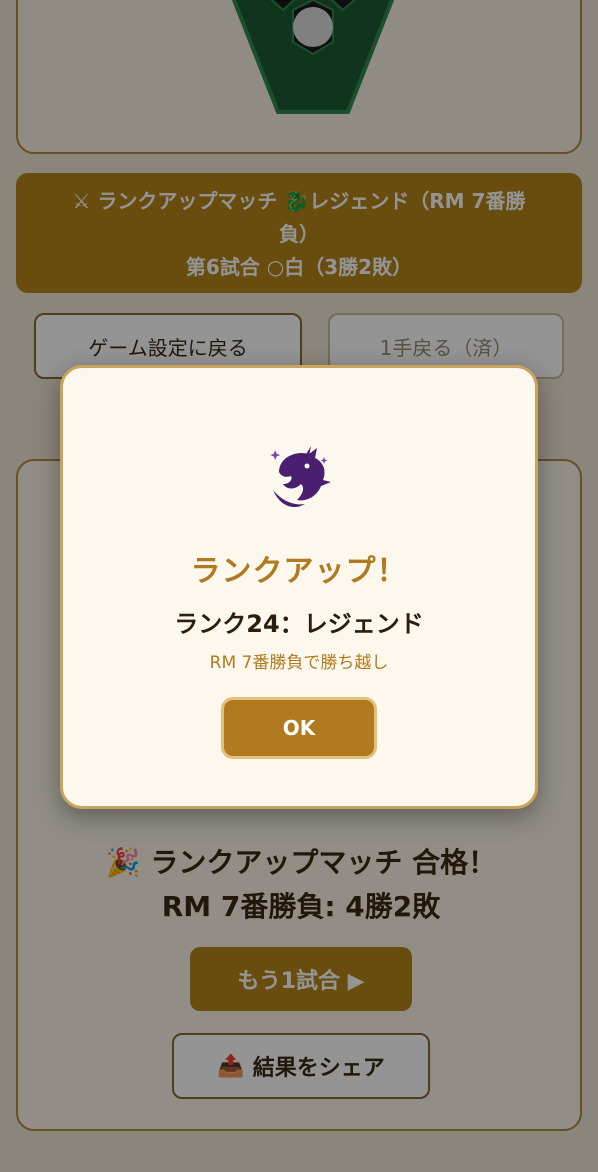 The width and height of the screenshot is (598, 1172). Describe the element at coordinates (299, 728) in the screenshot. I see `ok-button: OK` at that location.